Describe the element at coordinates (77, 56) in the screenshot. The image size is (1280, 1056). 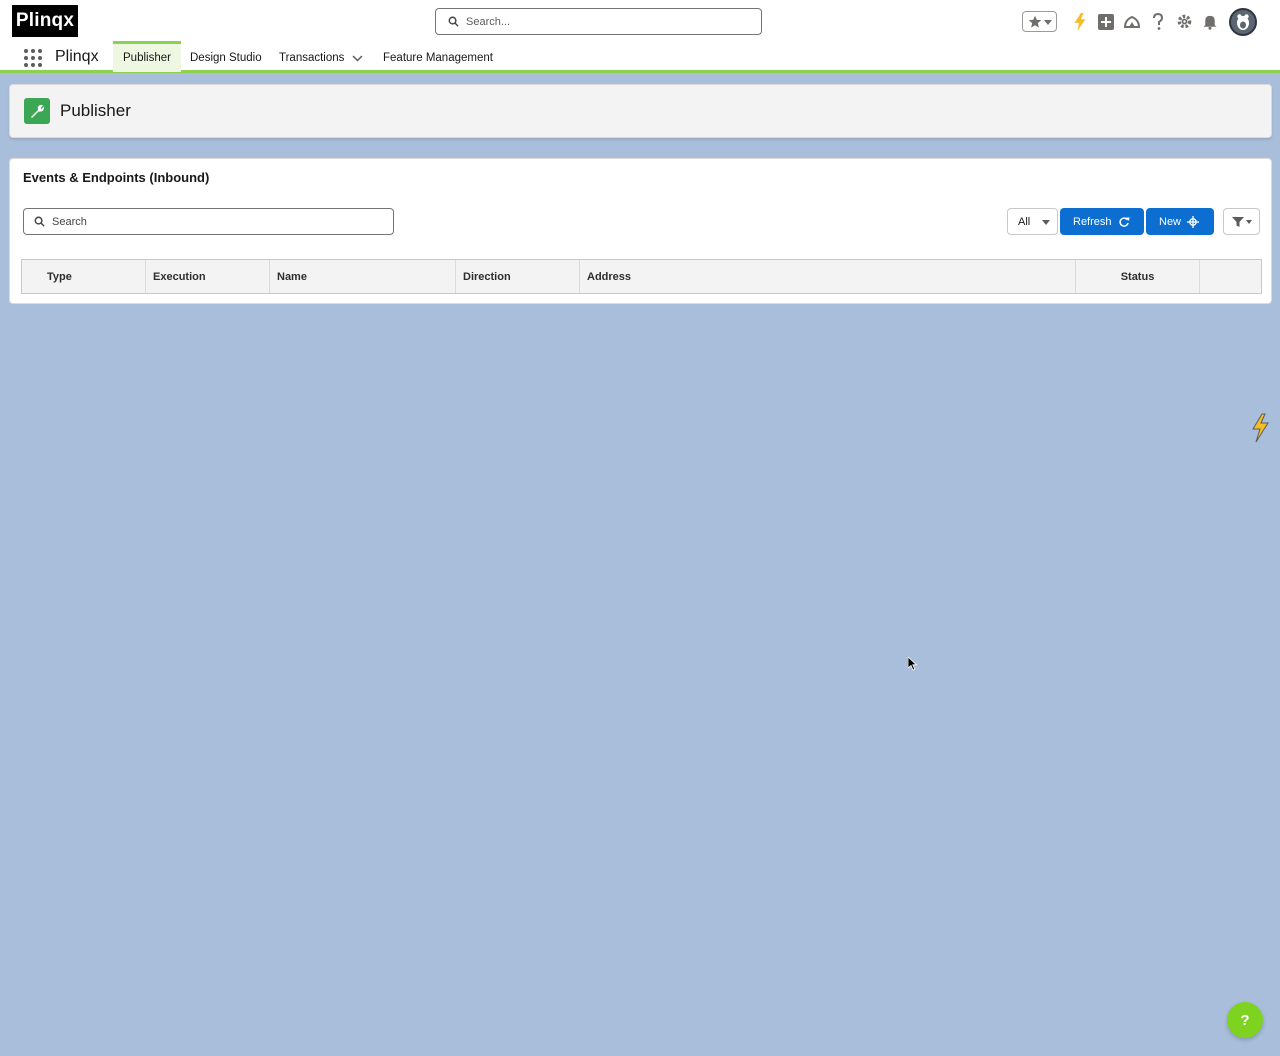
I see `app-name: Plinqx` at that location.